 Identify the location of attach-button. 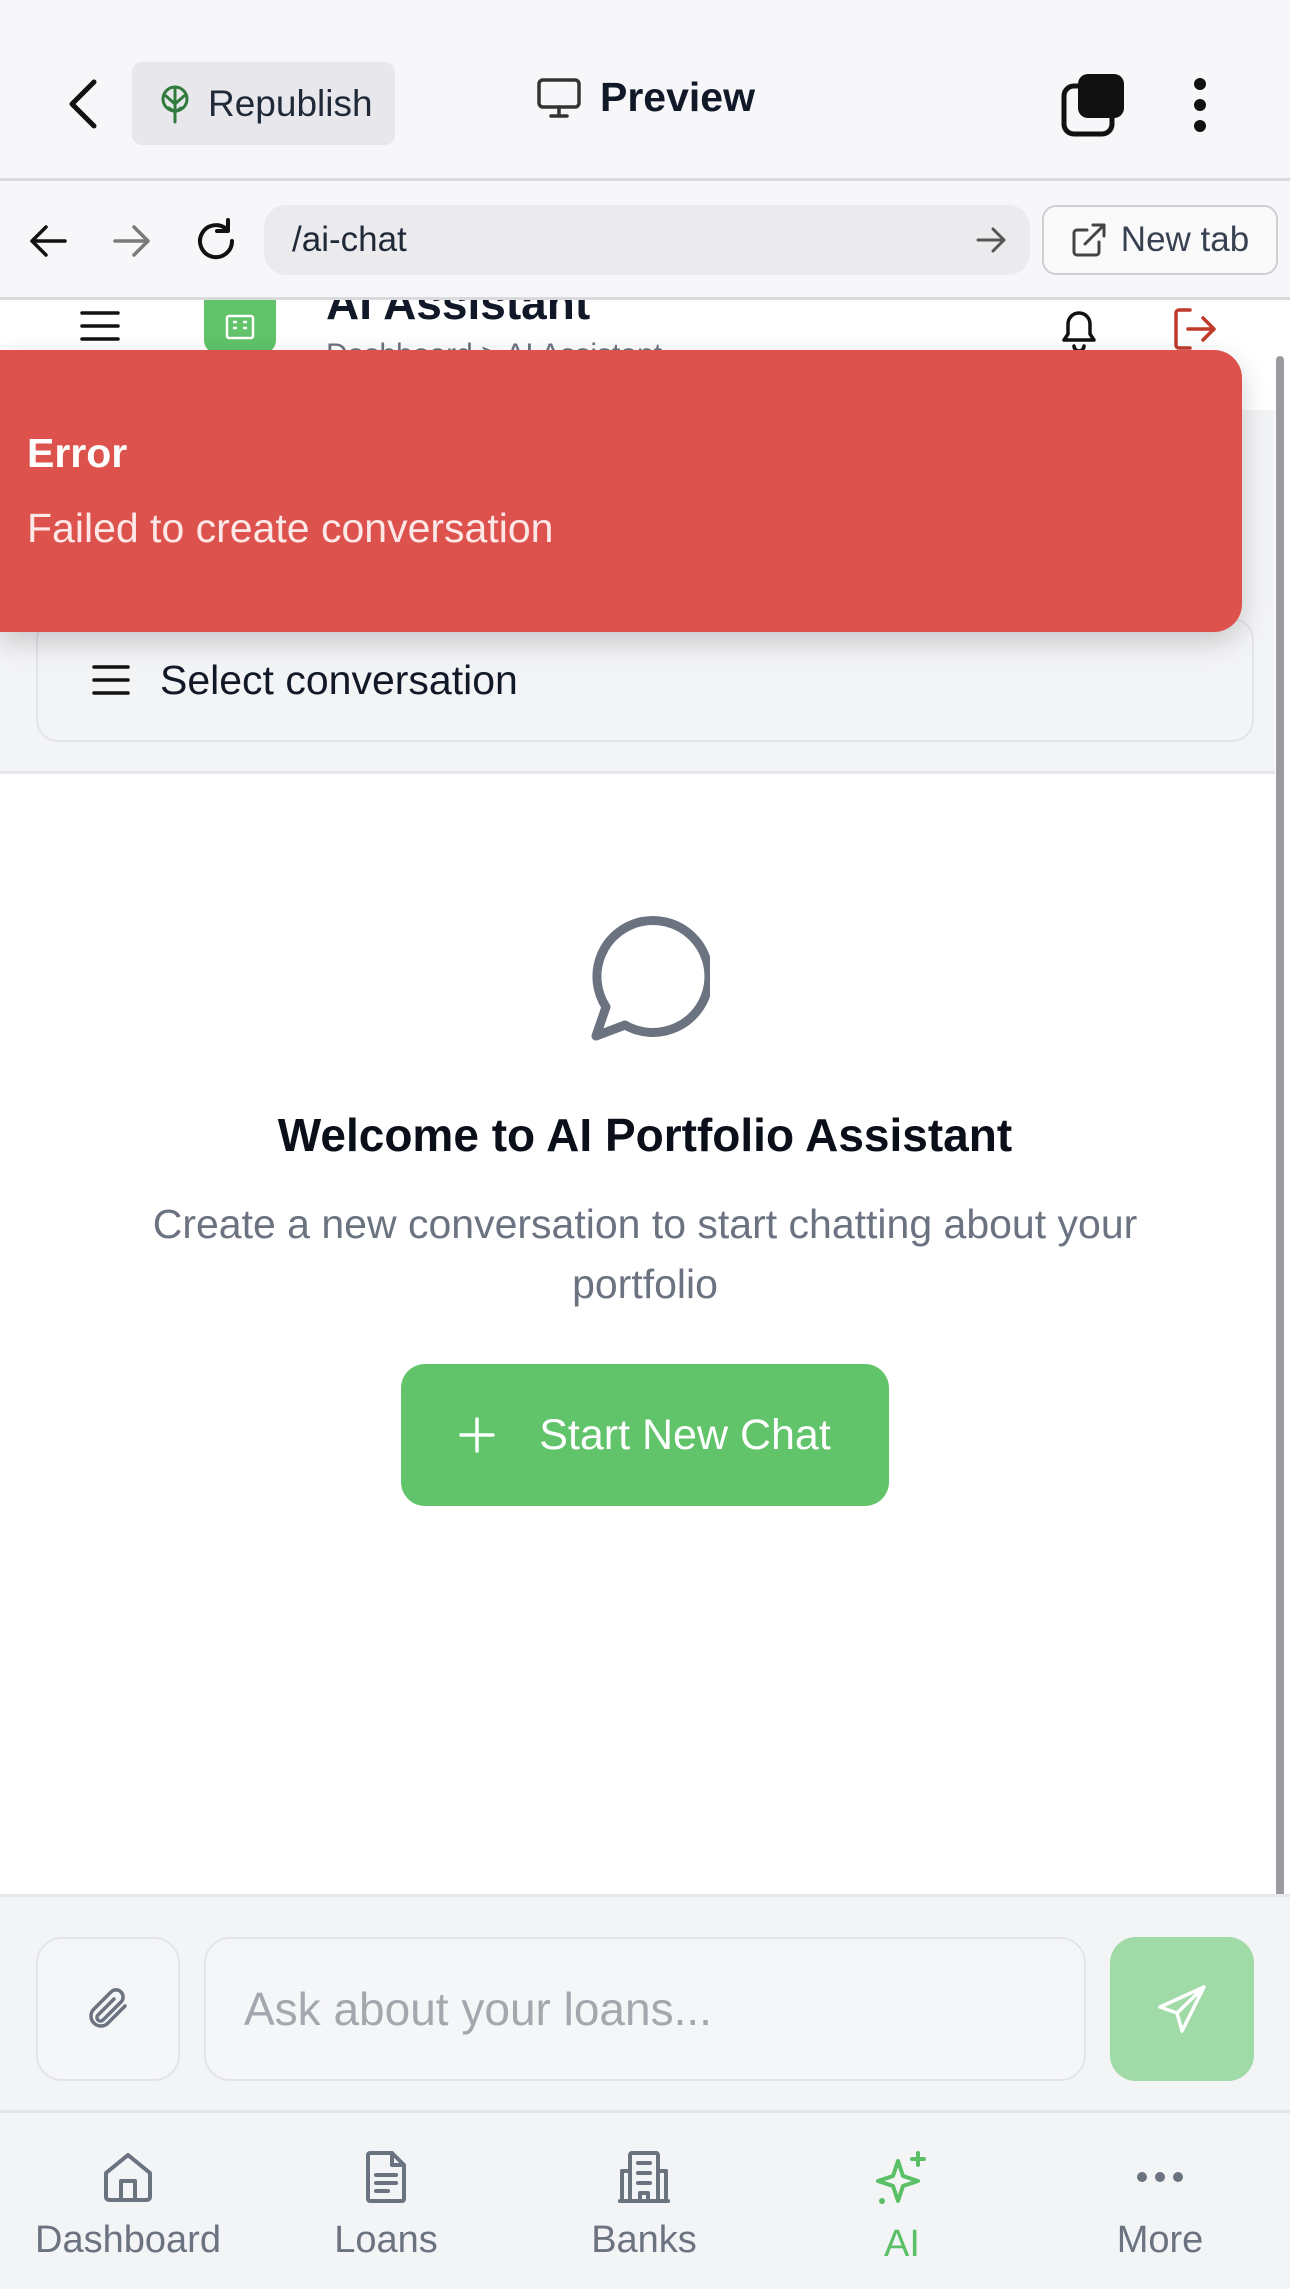
(108, 2009).